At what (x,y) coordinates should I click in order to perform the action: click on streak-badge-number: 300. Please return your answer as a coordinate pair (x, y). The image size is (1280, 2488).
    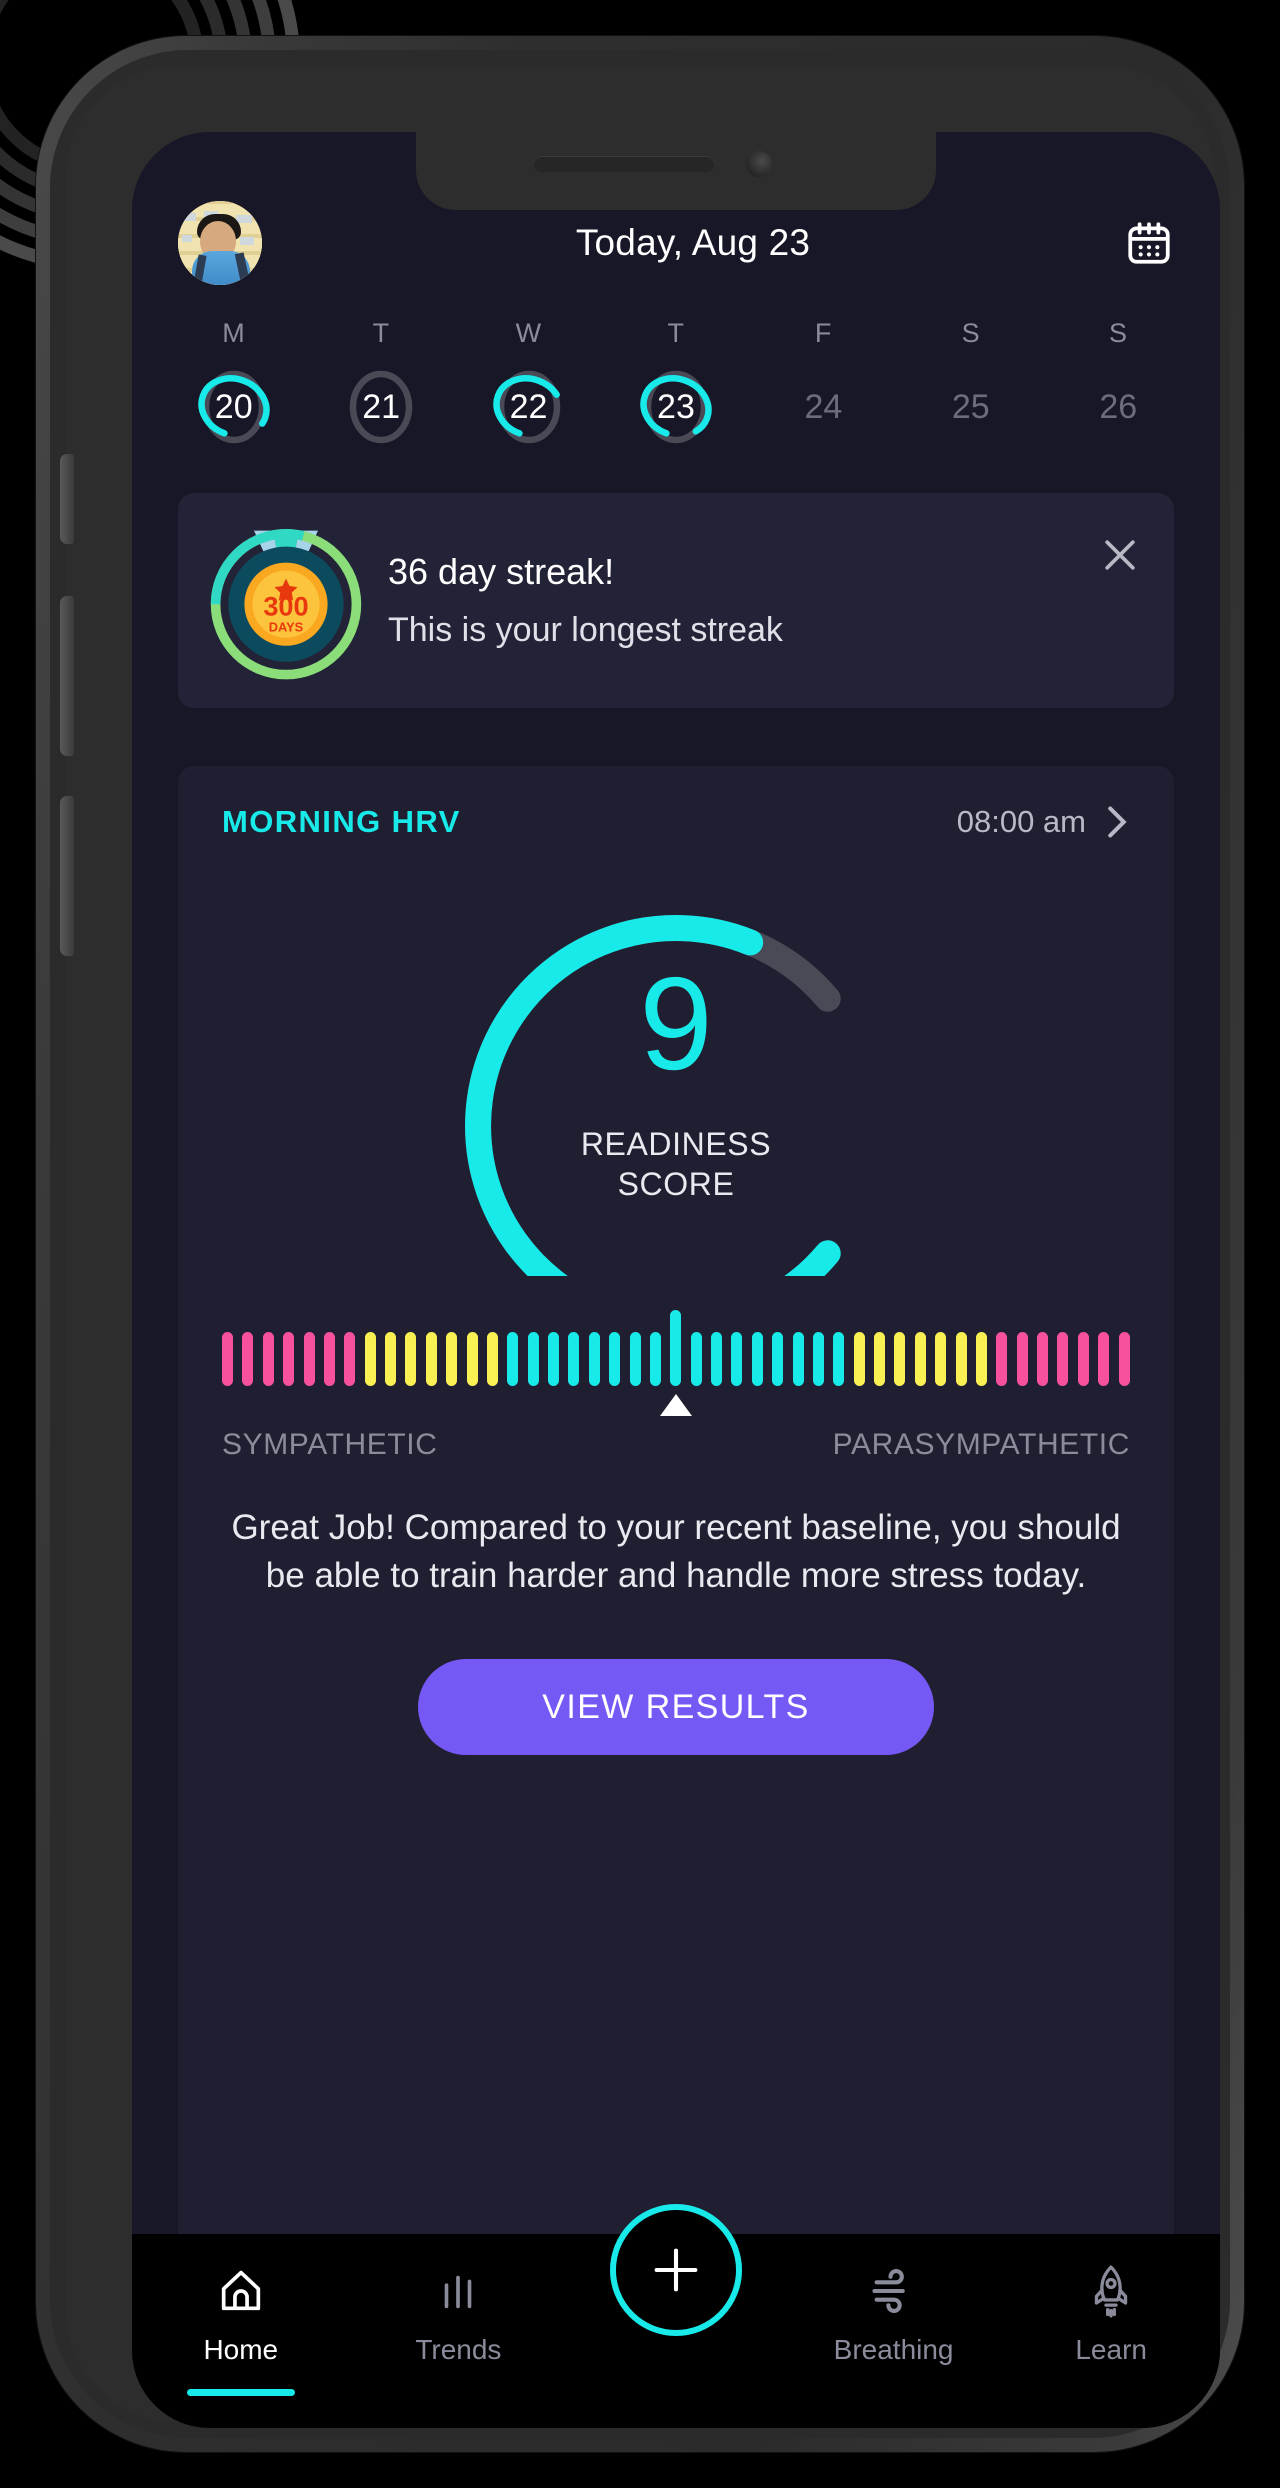
    Looking at the image, I should click on (285, 605).